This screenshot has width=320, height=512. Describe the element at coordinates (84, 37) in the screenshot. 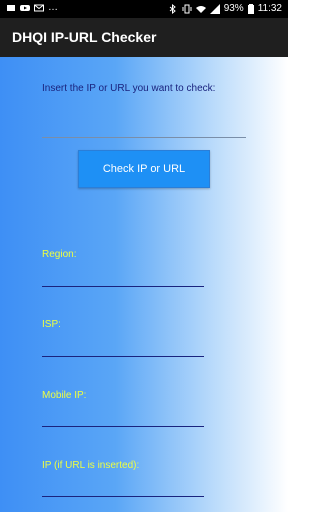

I see `app-title: DHQI IP-URL Checker` at that location.